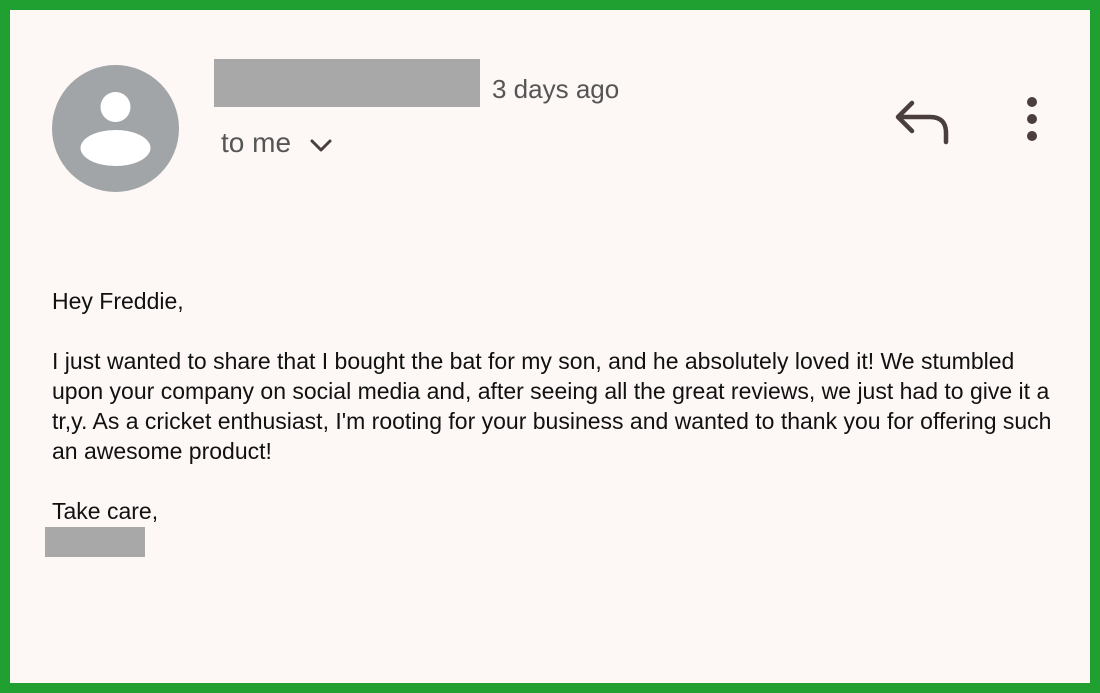  I want to click on more-options-button, so click(1032, 119).